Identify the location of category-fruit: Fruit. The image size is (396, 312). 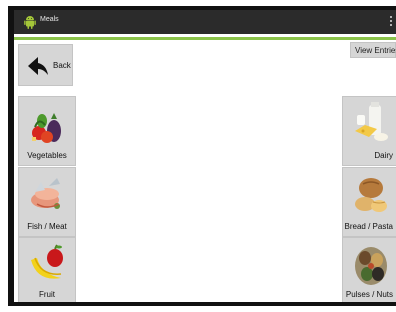
(47, 269).